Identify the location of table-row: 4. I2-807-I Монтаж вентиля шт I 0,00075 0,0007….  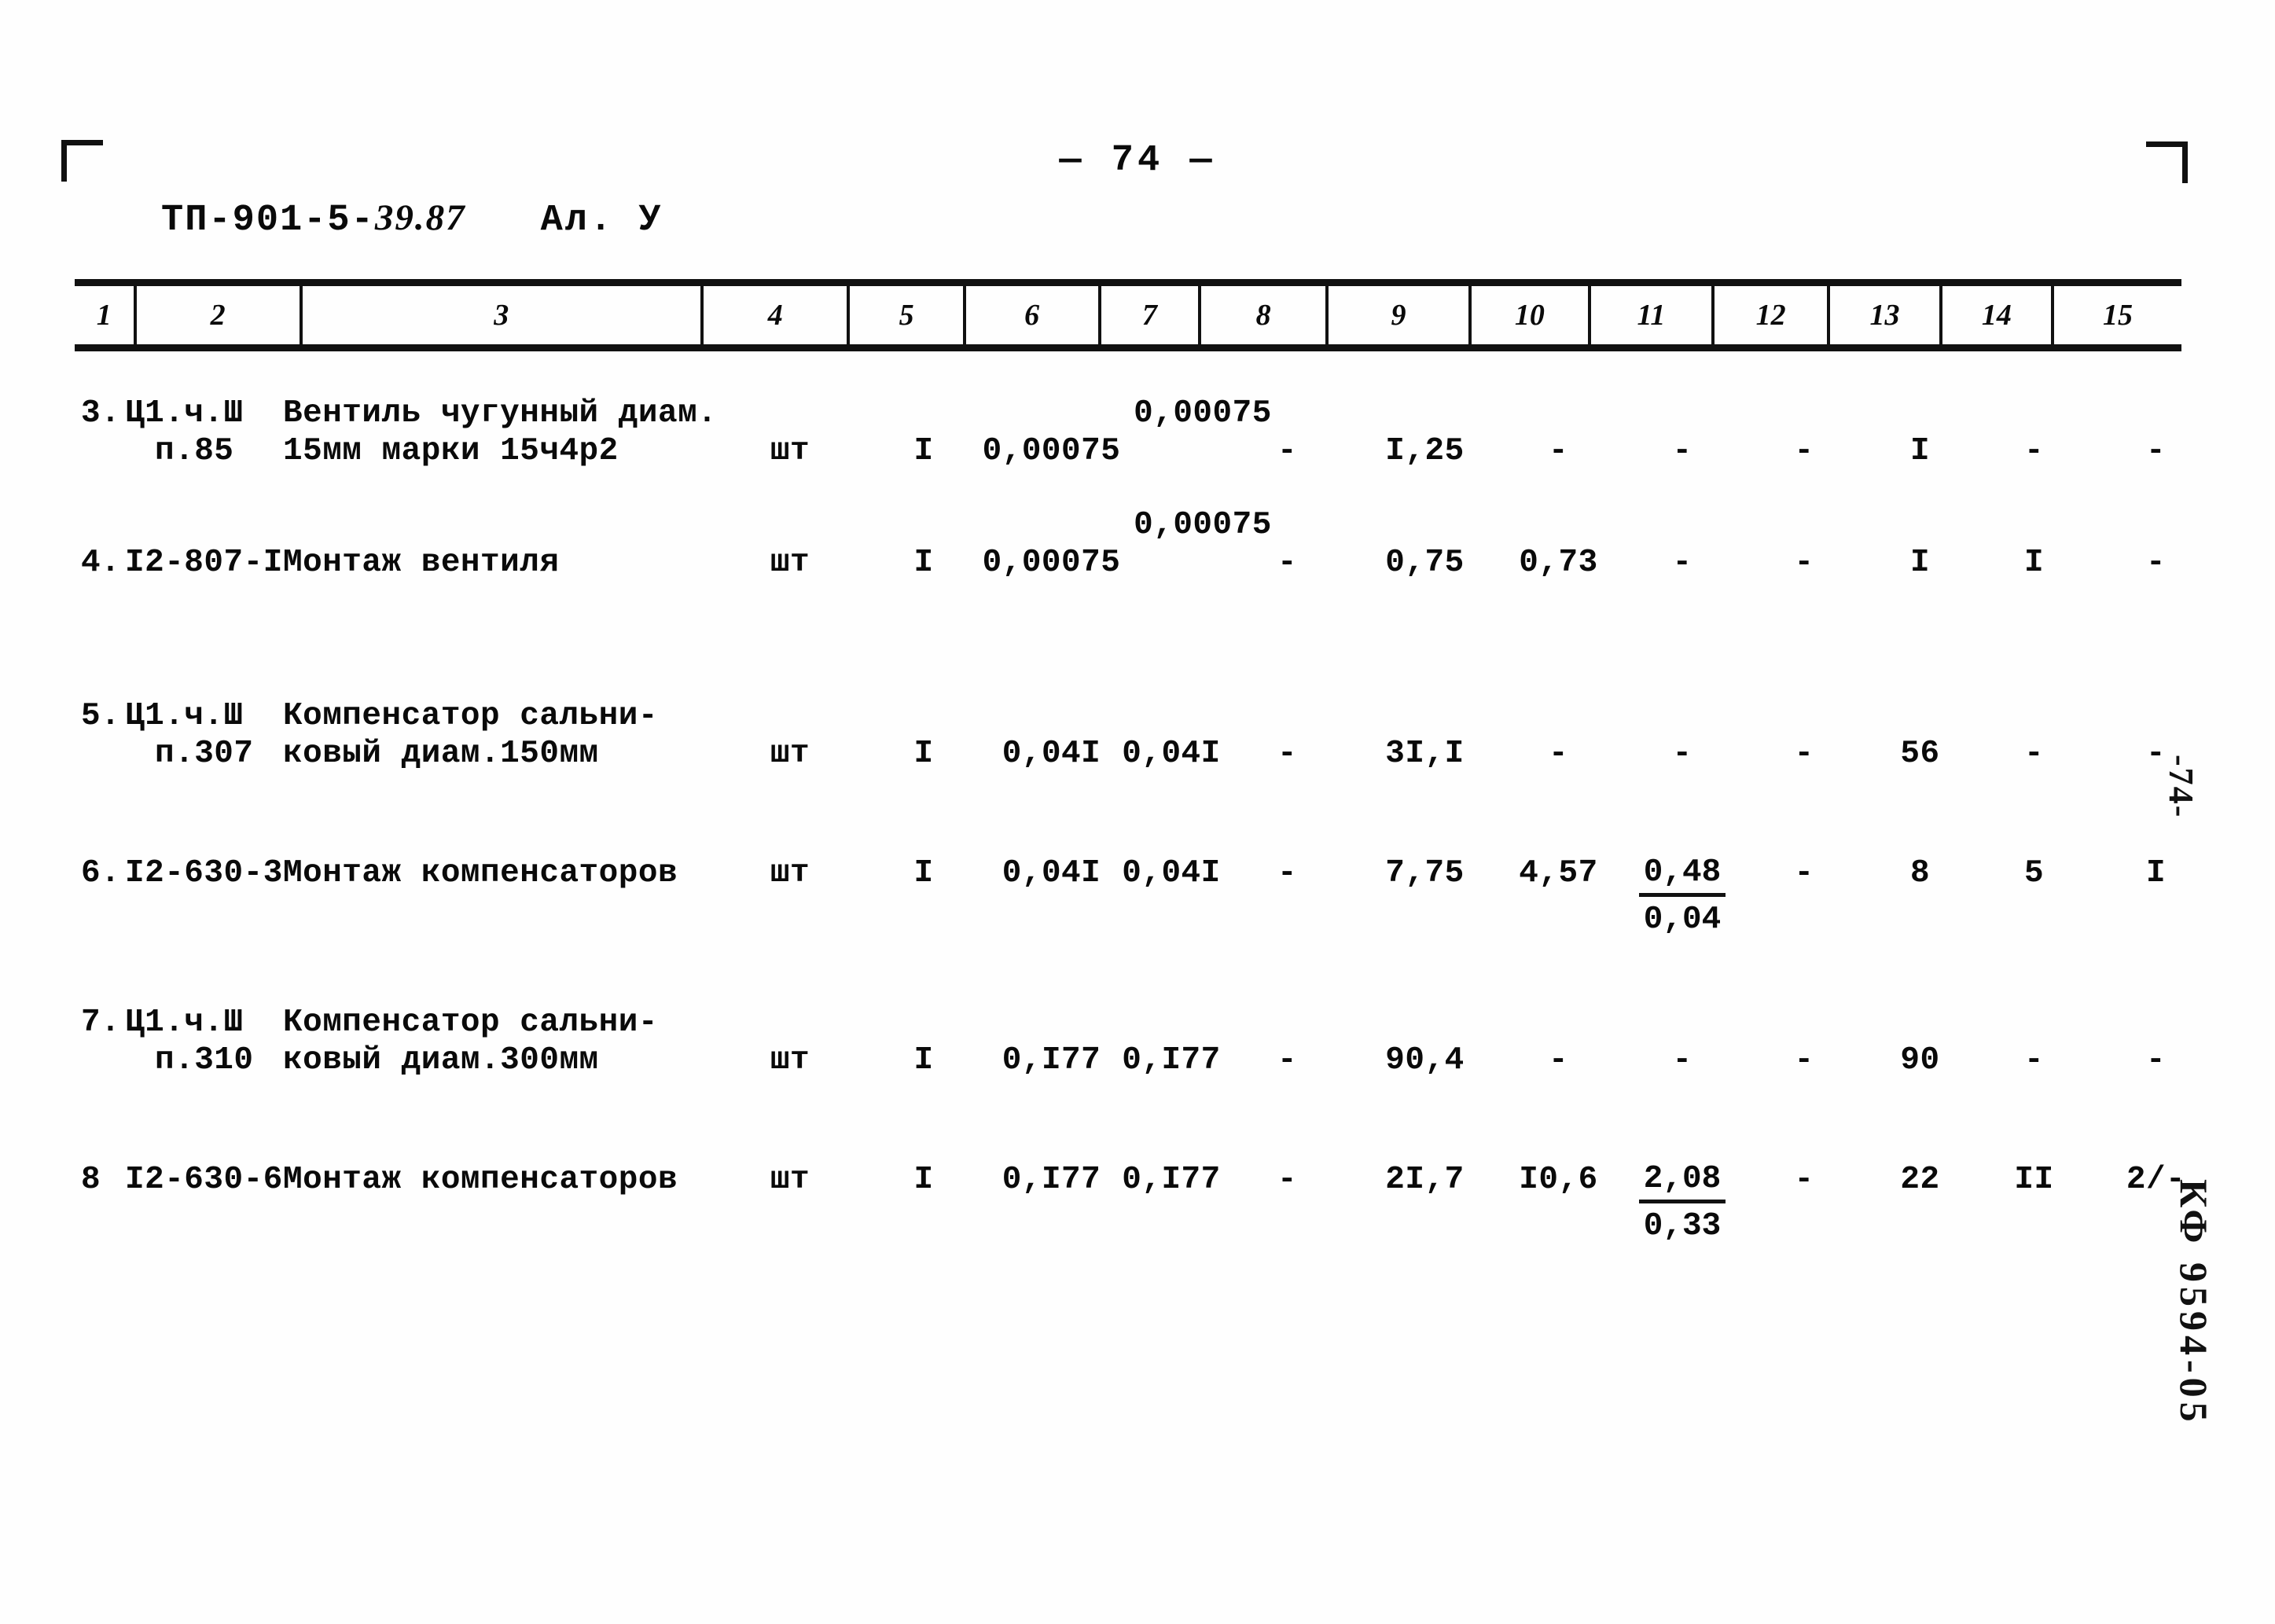
(1128, 585).